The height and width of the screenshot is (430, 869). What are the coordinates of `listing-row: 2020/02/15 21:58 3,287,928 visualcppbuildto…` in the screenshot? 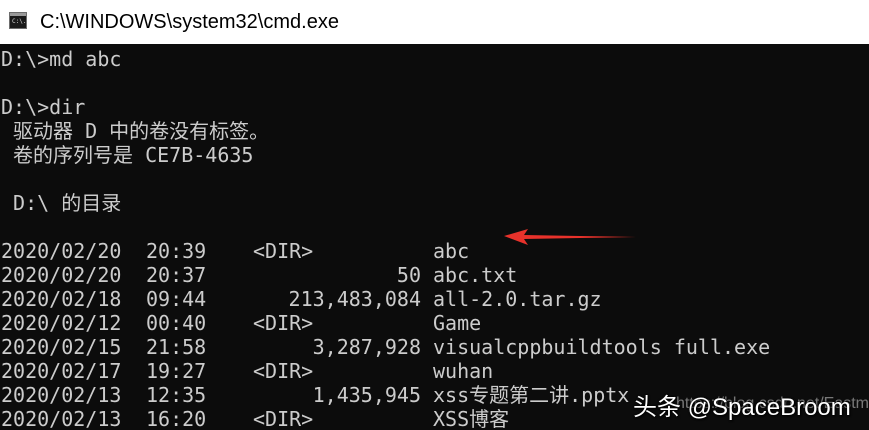 It's located at (435, 347).